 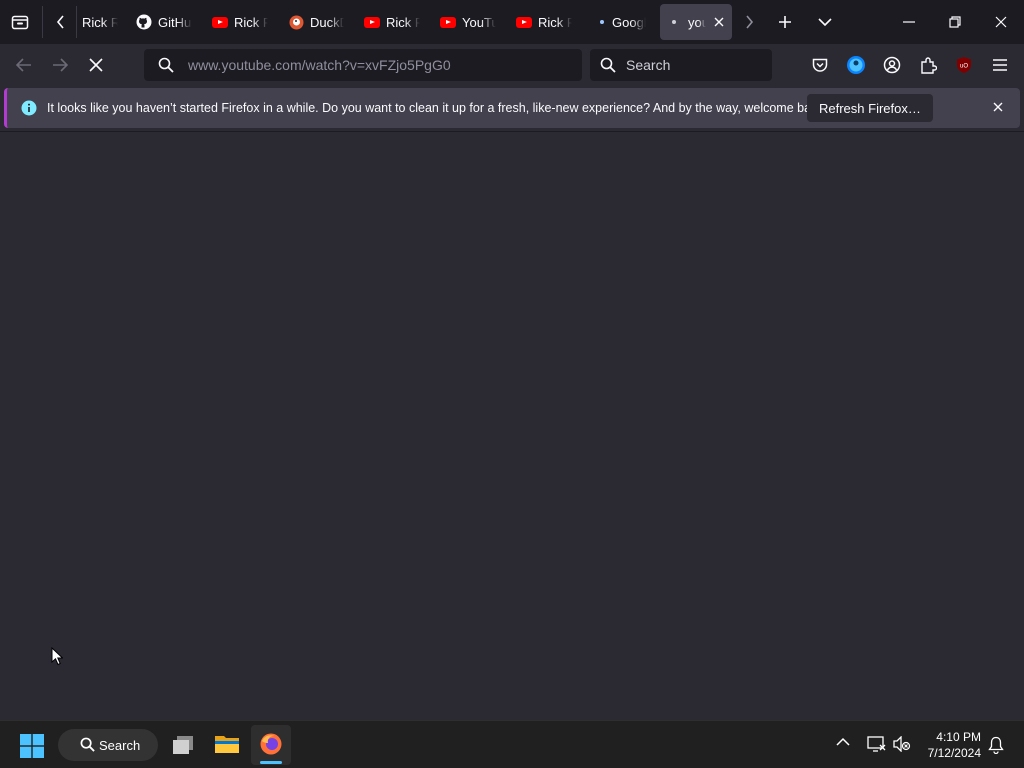 I want to click on menu-icon, so click(x=1000, y=65).